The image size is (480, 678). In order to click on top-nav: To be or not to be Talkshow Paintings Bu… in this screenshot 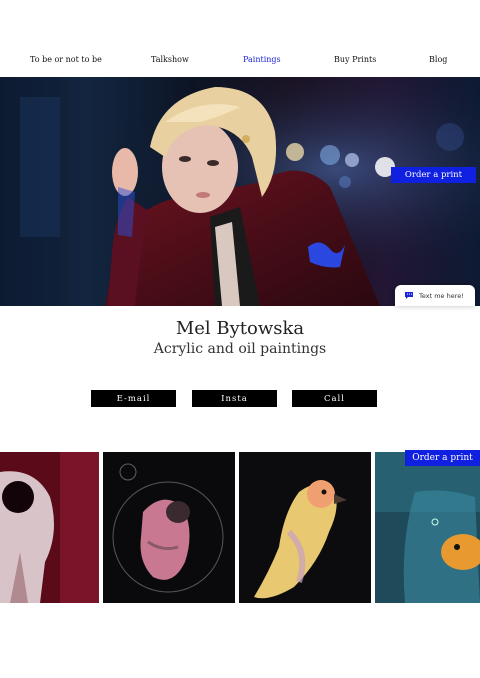, I will do `click(240, 60)`.